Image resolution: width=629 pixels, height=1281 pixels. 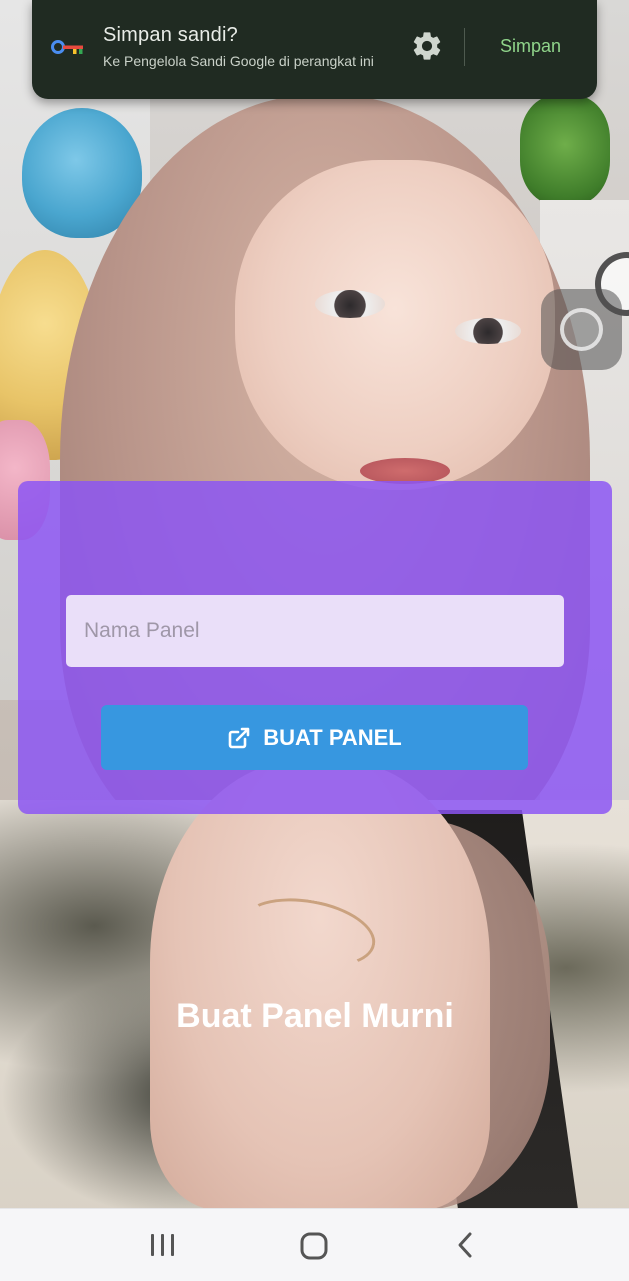 I want to click on assistive-touch-ring-icon, so click(x=581, y=329).